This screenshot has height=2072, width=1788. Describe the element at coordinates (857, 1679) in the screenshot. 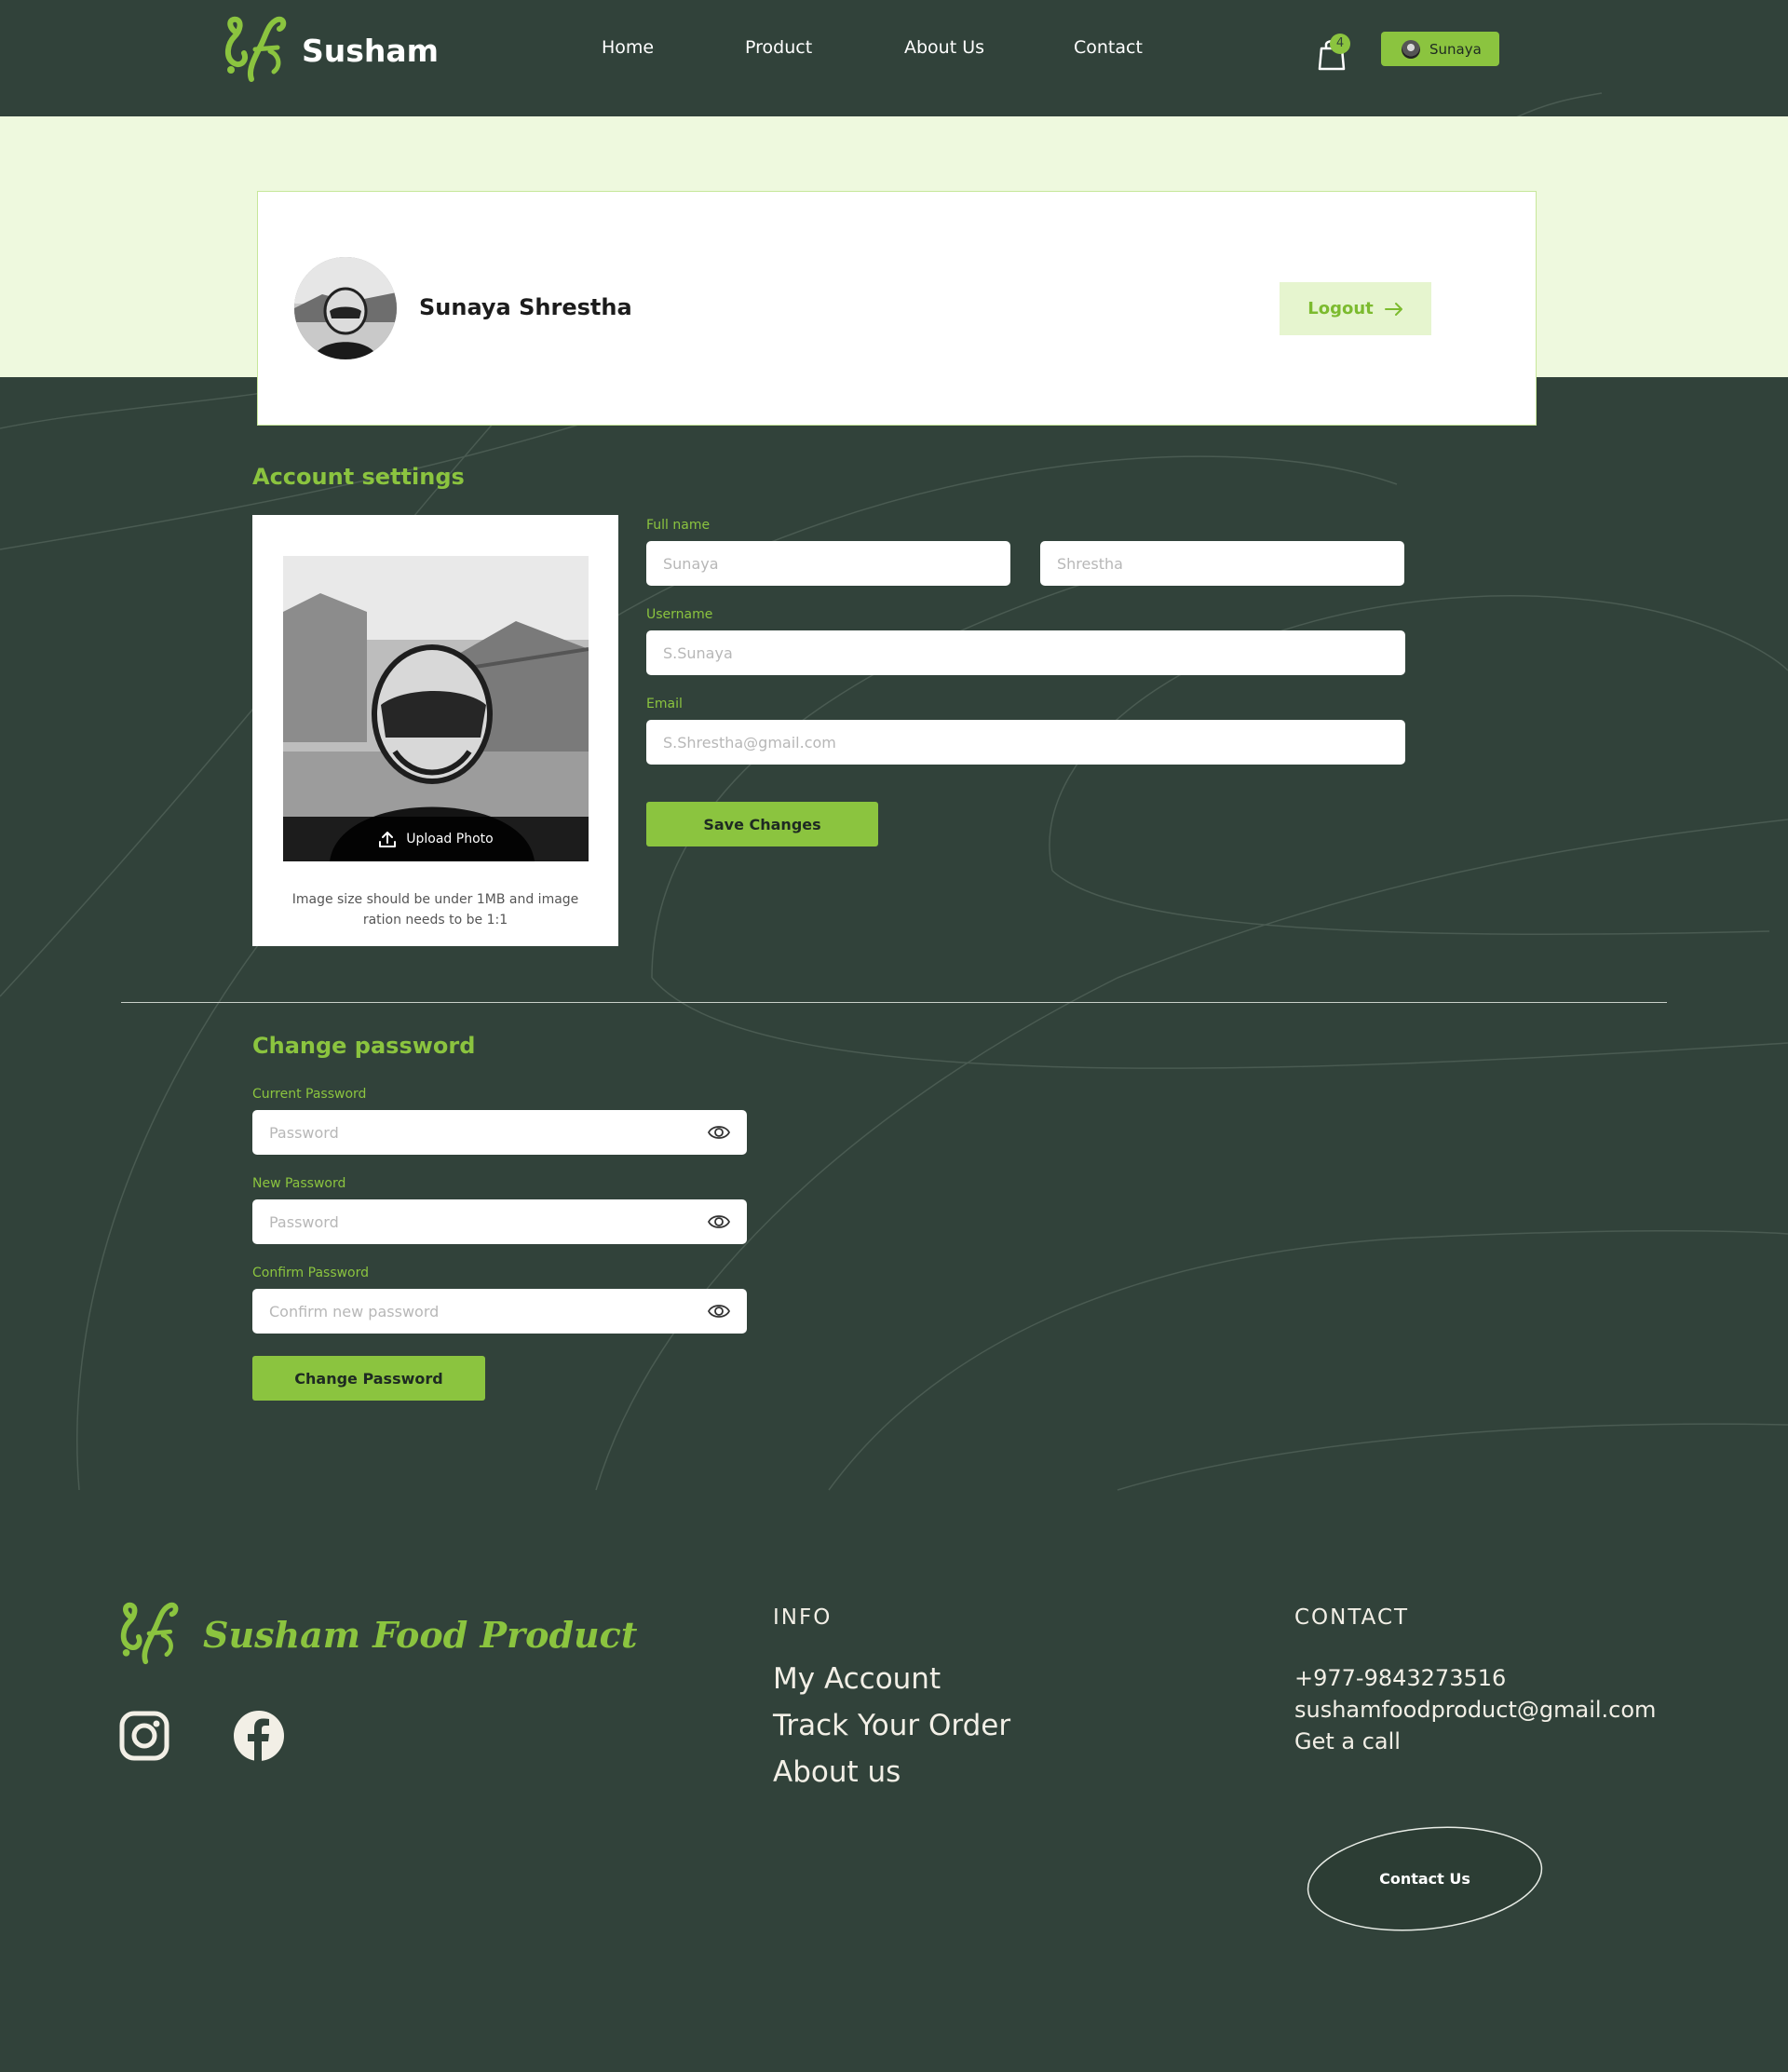

I see `footer-link-my-account: My Account` at that location.